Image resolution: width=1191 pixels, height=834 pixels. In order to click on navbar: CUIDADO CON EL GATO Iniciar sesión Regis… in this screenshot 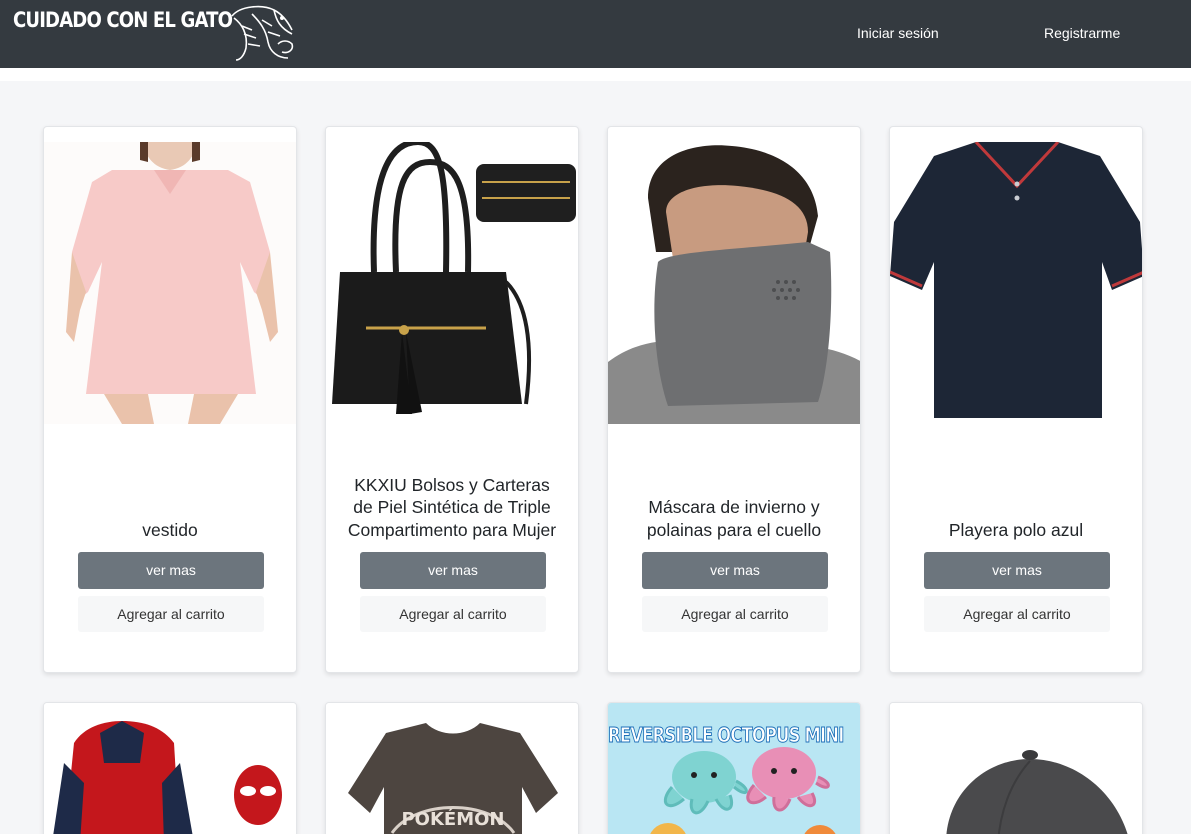, I will do `click(595, 34)`.